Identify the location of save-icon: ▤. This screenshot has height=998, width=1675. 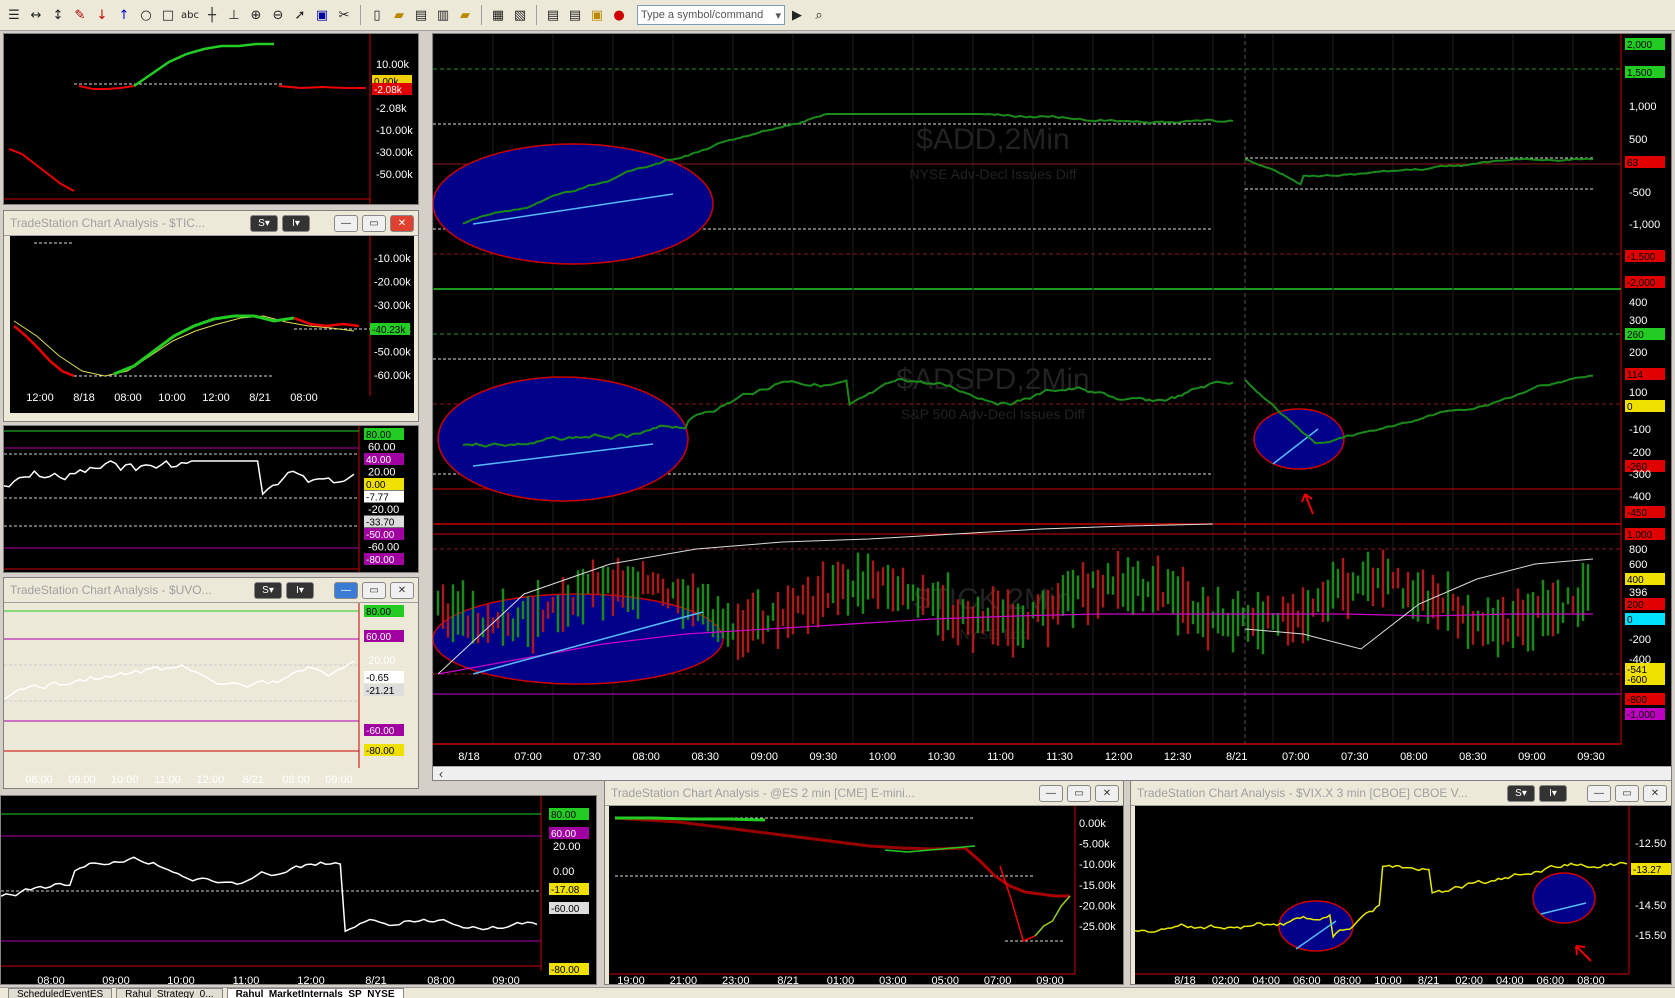
(421, 15).